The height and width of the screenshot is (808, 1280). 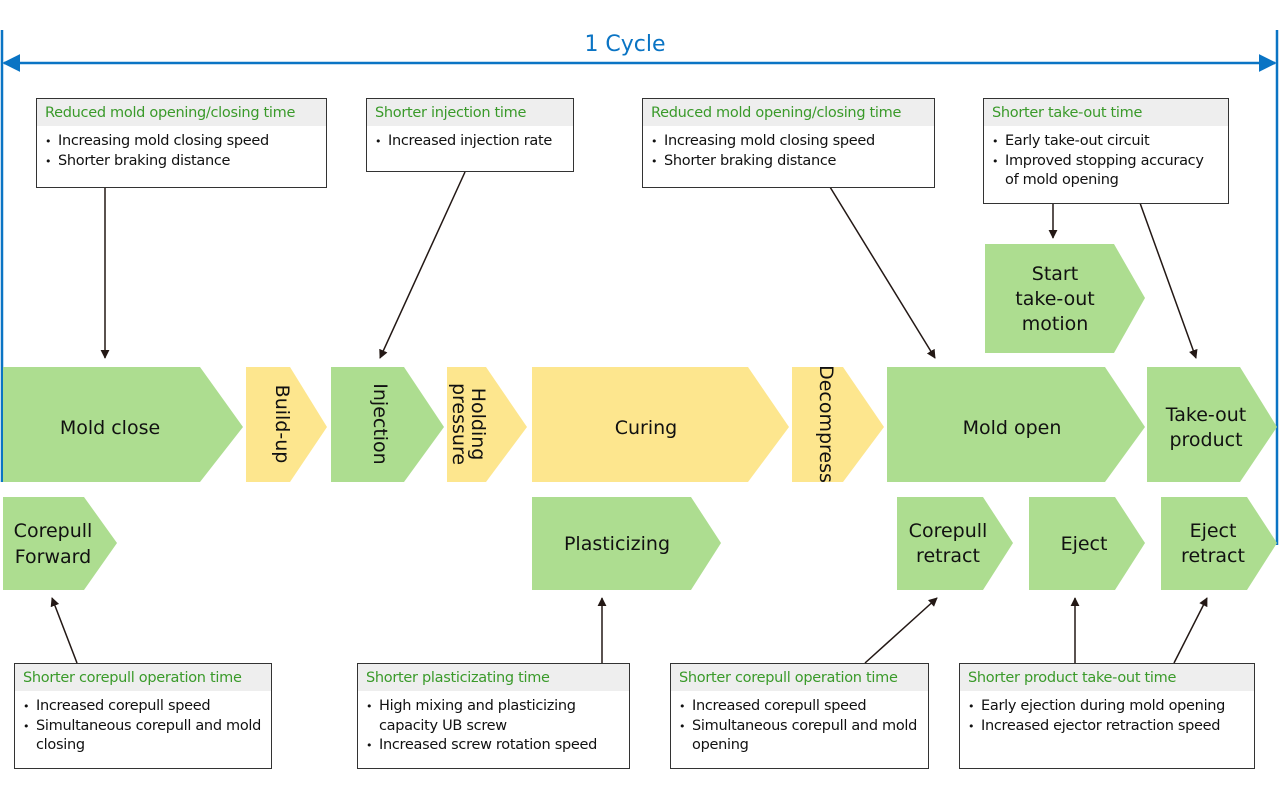 What do you see at coordinates (282, 424) in the screenshot?
I see `step-label: Build-up` at bounding box center [282, 424].